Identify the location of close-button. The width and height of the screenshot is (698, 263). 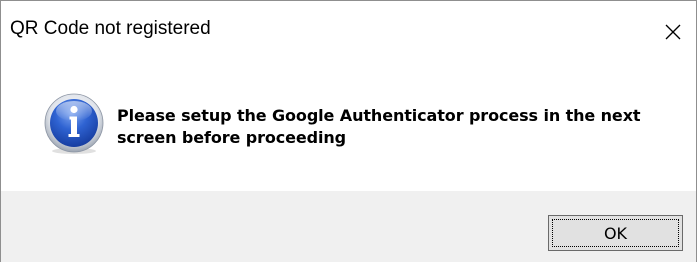
(673, 32).